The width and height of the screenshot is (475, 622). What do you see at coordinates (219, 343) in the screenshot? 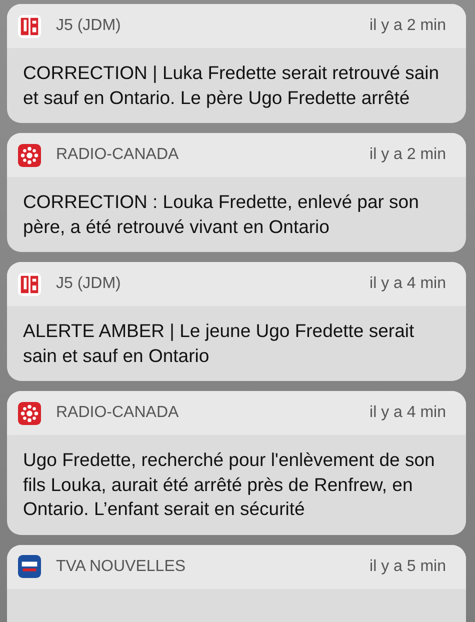
I see `notification-text: ALERTE AMBER | Le jeune Ugo Fredette serait sain et sauf en Ontario` at bounding box center [219, 343].